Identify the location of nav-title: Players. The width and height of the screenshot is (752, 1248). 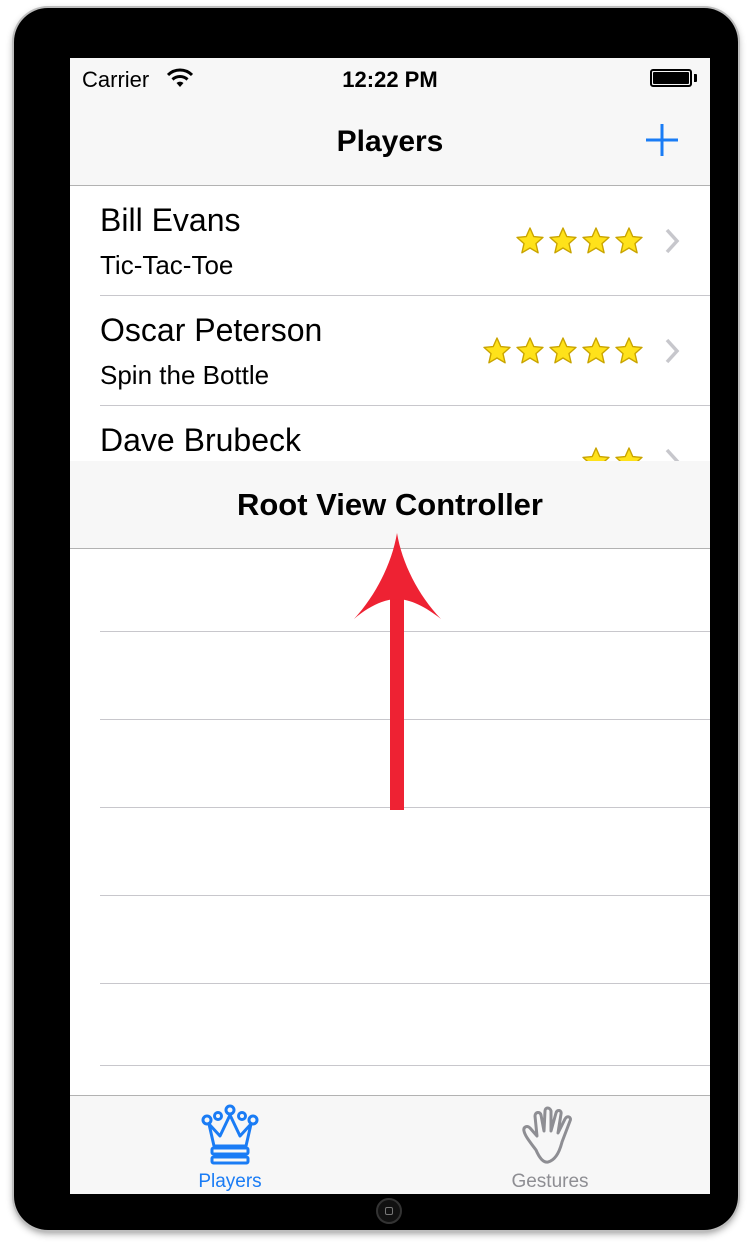
(390, 141).